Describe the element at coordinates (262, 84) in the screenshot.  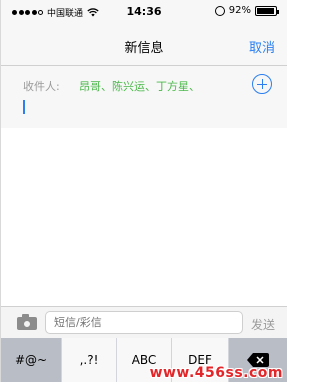
I see `add-recipient-icon` at that location.